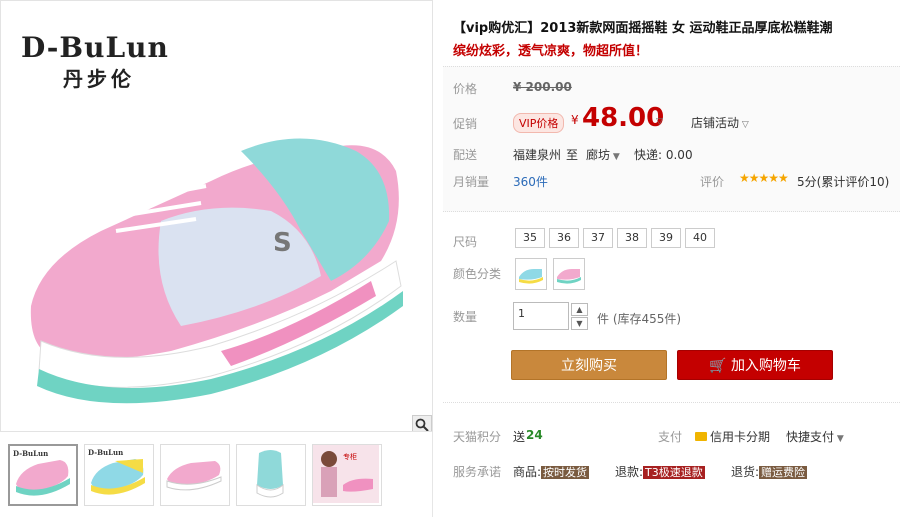 This screenshot has width=900, height=517. I want to click on original-price: ¥ 200.00, so click(542, 87).